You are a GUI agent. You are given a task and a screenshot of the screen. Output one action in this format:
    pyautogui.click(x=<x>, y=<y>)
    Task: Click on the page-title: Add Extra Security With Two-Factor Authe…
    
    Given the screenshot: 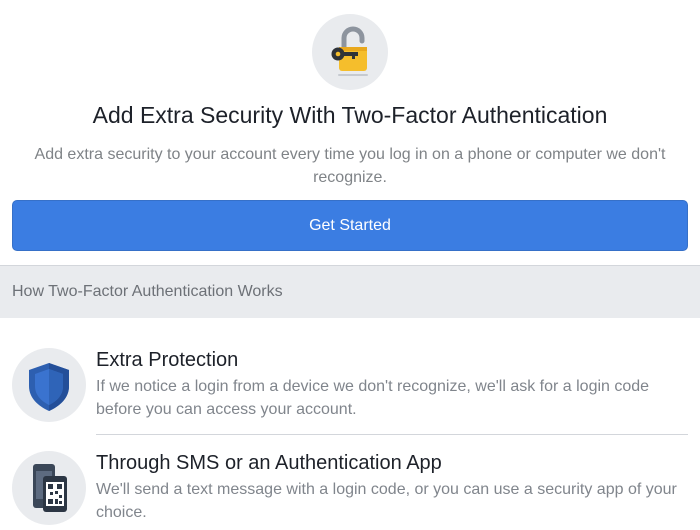 What is the action you would take?
    pyautogui.click(x=350, y=115)
    